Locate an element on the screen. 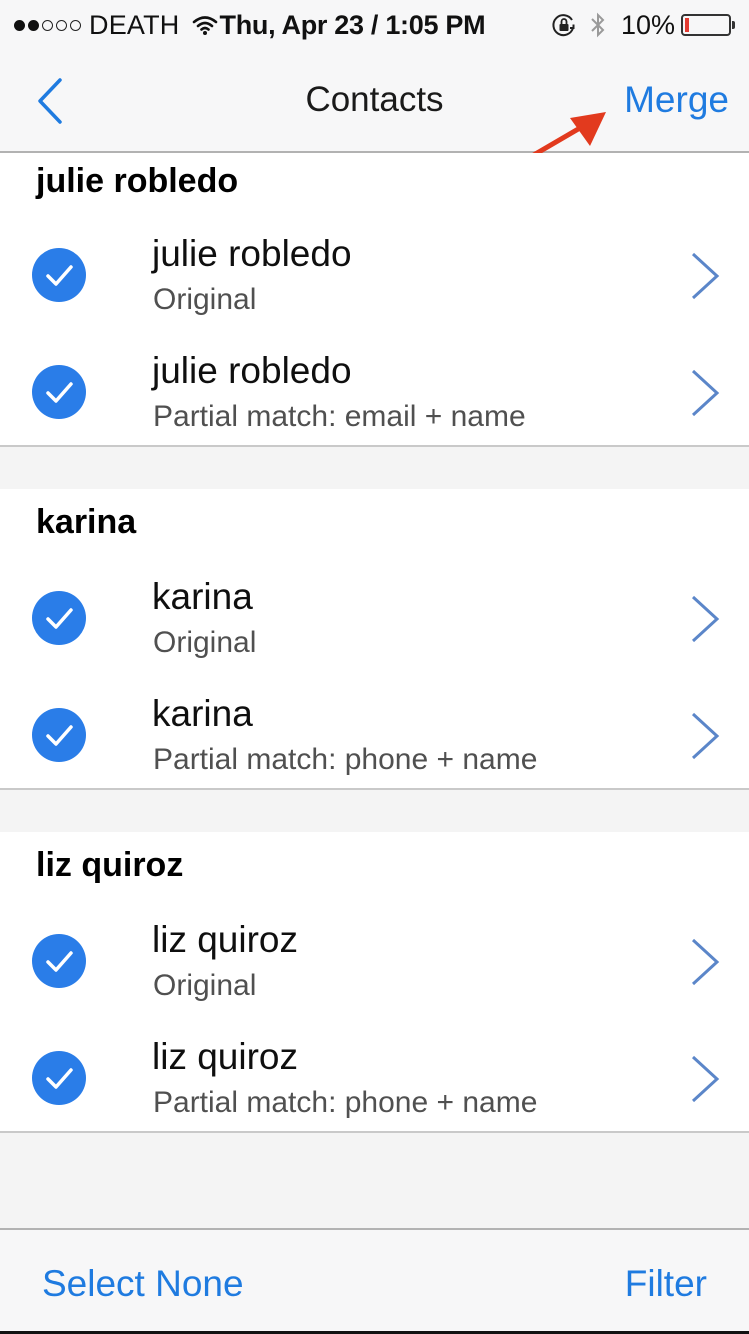  wifi-icon is located at coordinates (204, 25).